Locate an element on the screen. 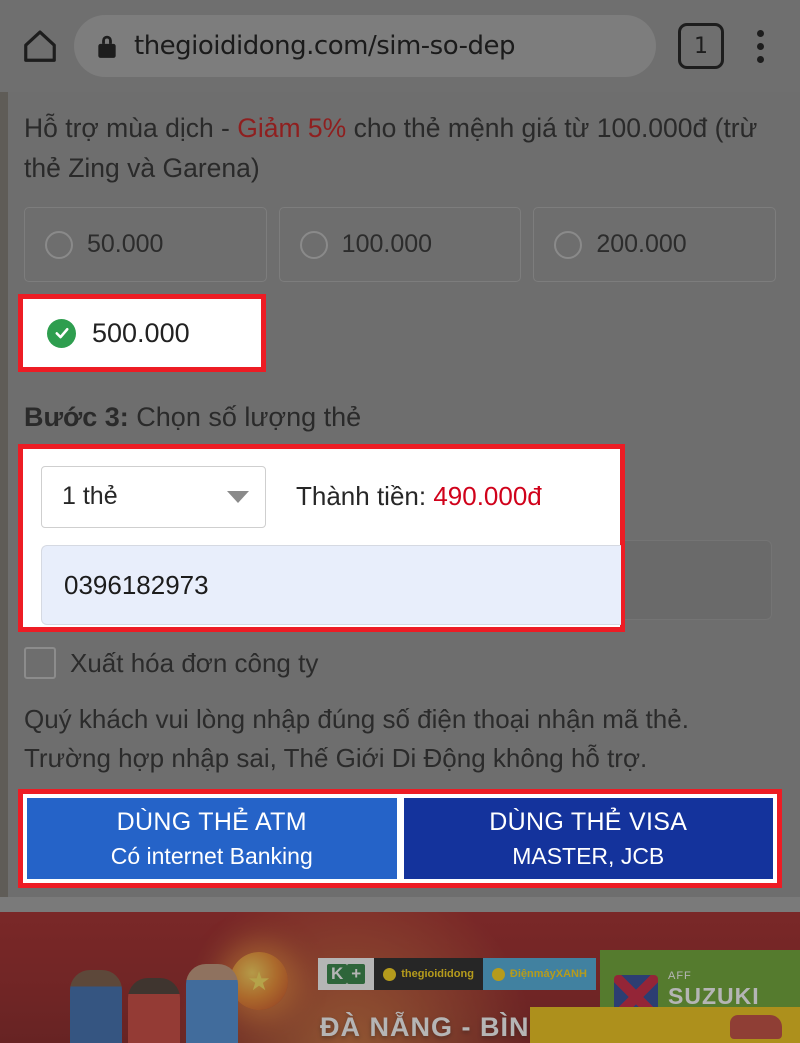 The width and height of the screenshot is (800, 1043). tab-counter-value: 1 is located at coordinates (701, 46).